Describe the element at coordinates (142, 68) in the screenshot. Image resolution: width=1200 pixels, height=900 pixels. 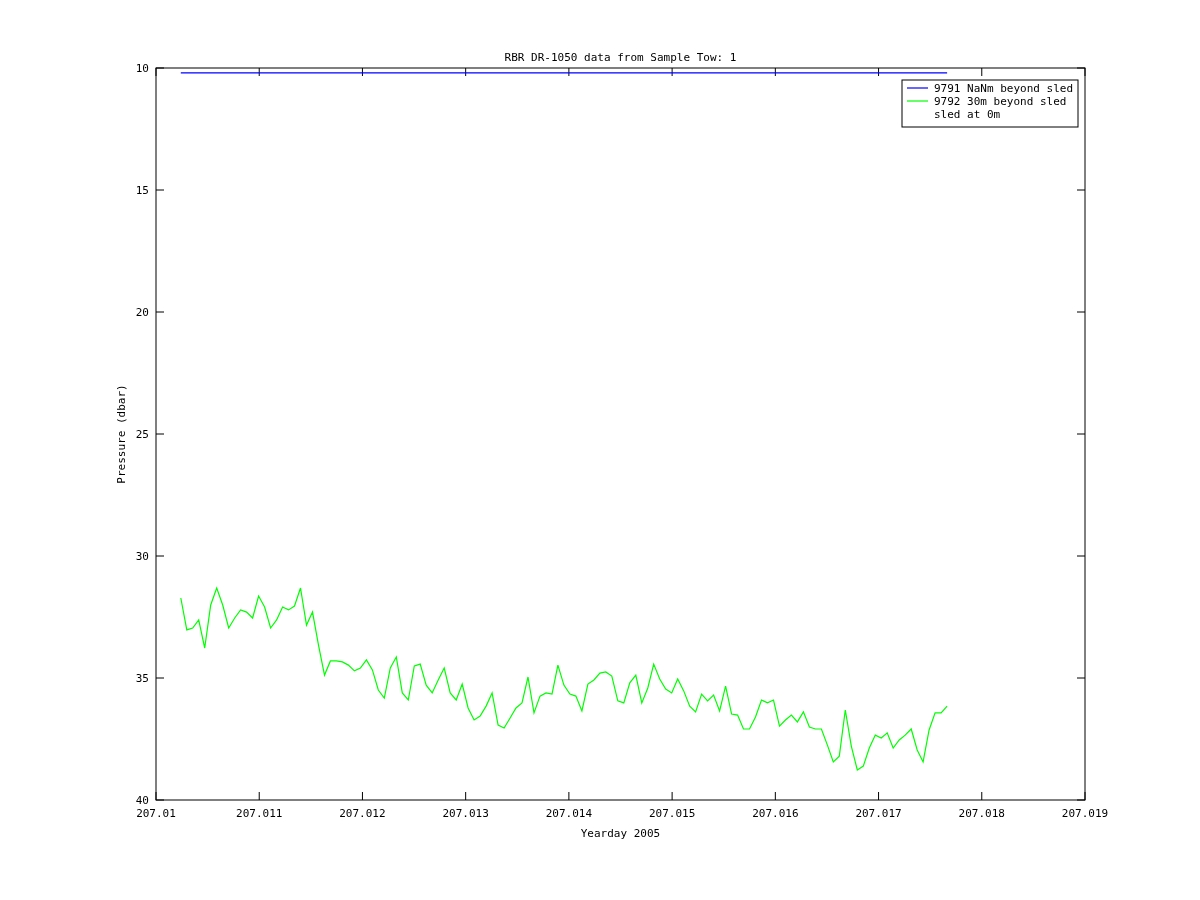
I see `tick-label: 10` at that location.